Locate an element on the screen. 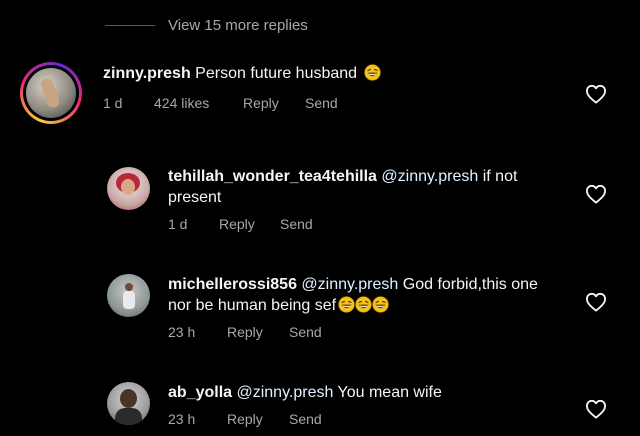  comment-username: michellerossi856 is located at coordinates (232, 284).